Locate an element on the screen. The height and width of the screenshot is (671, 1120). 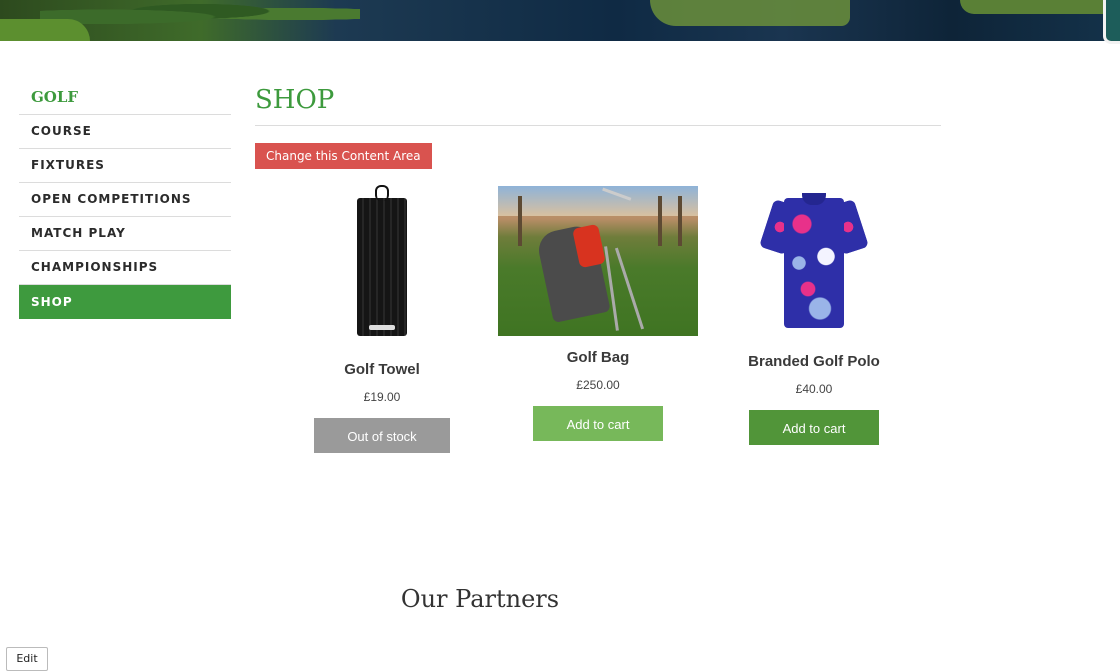
partners-heading: Our Partners is located at coordinates (480, 599).